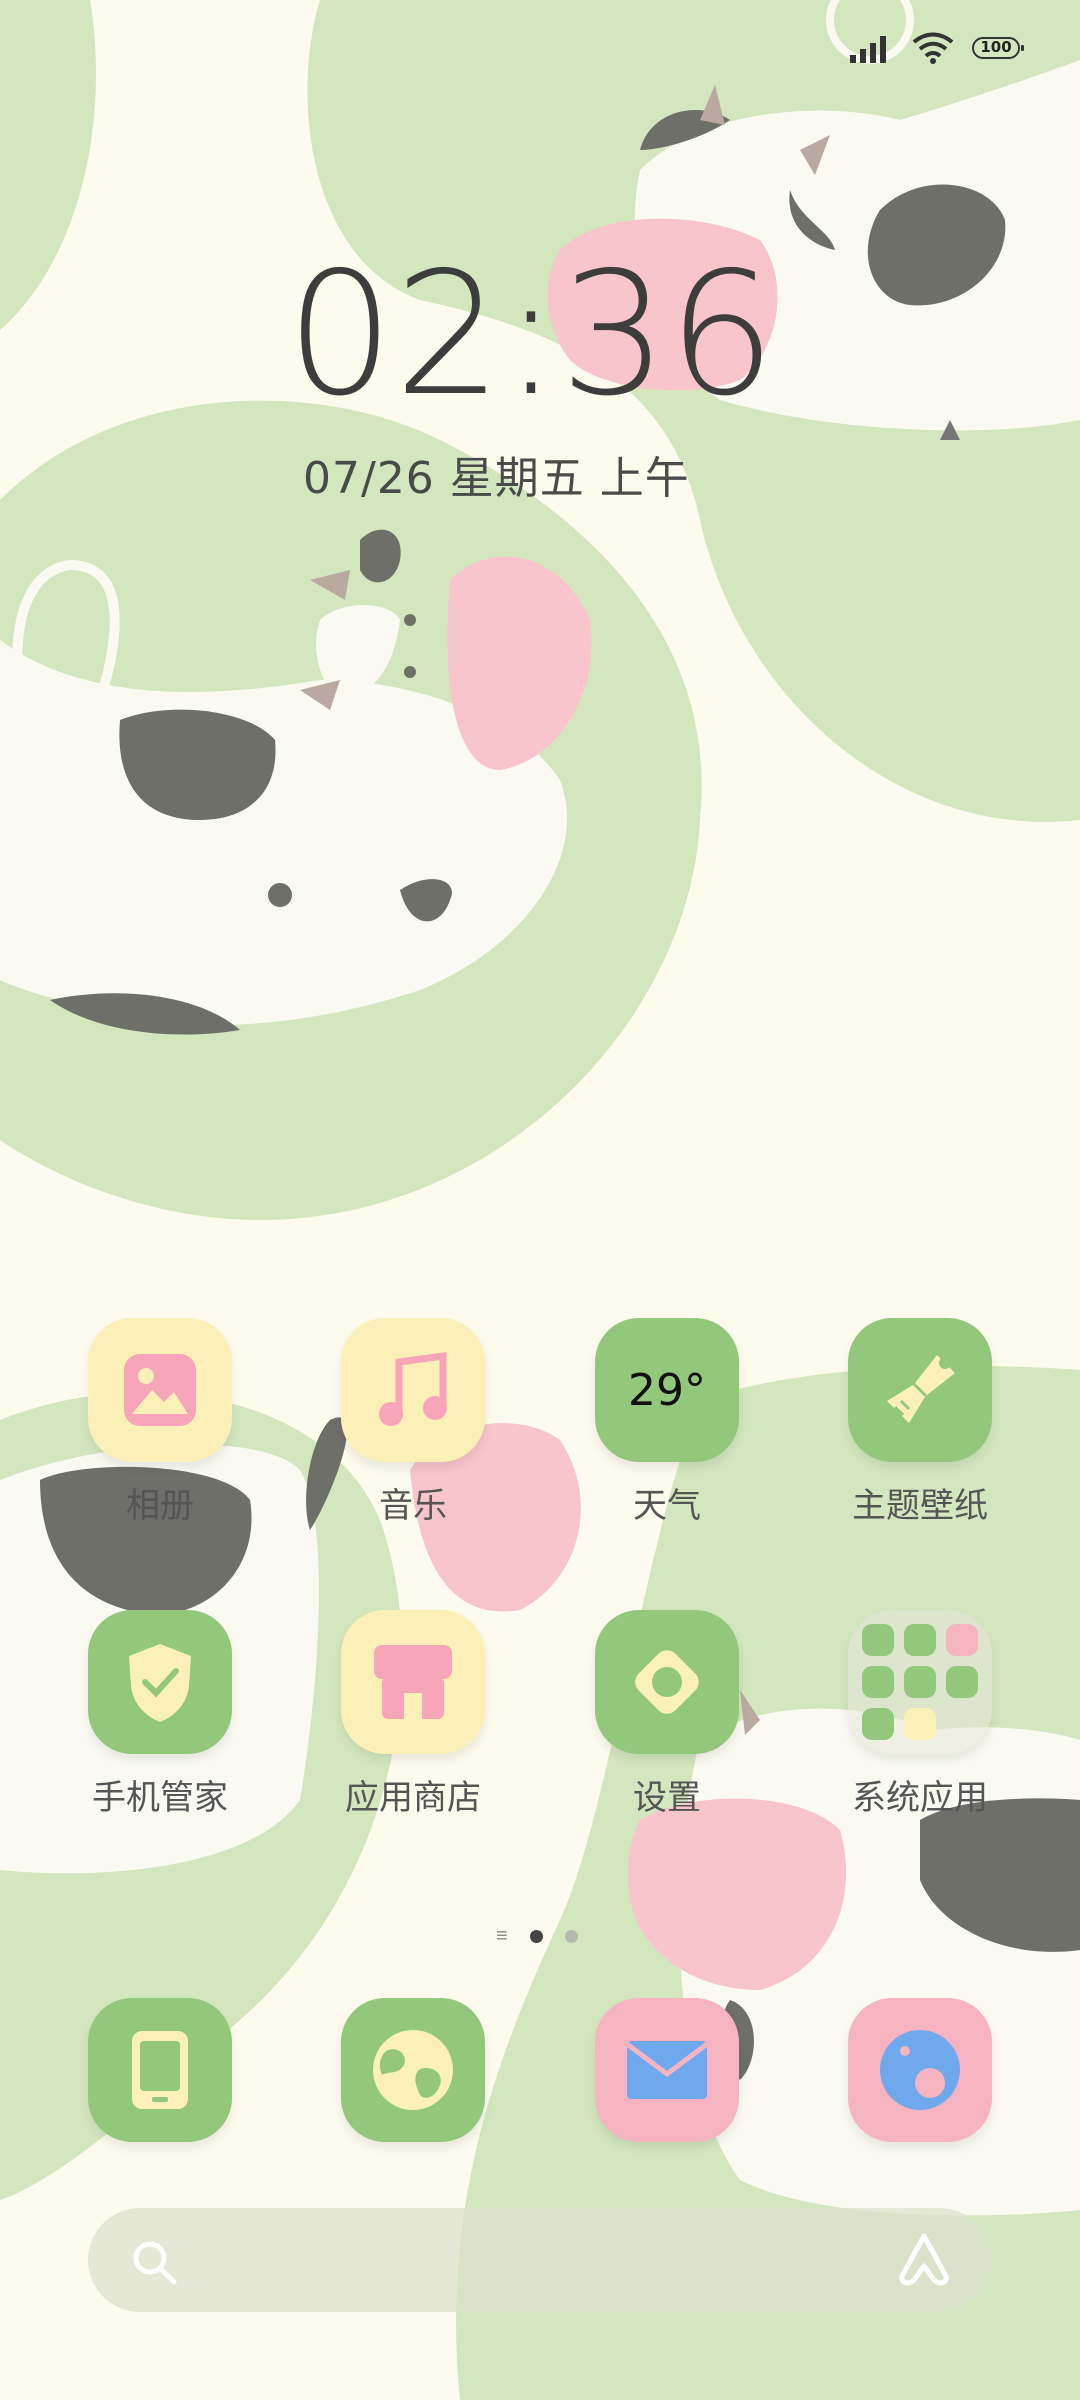 Image resolution: width=1080 pixels, height=2400 pixels. What do you see at coordinates (540, 2260) in the screenshot?
I see `search-bar` at bounding box center [540, 2260].